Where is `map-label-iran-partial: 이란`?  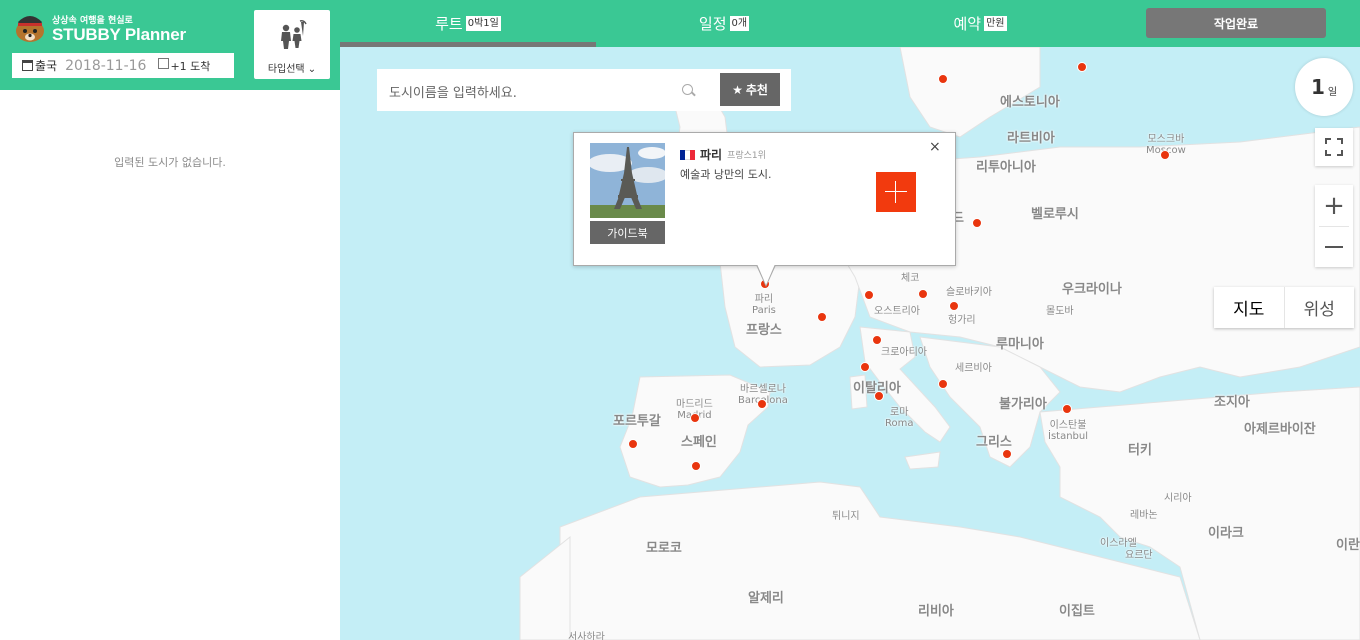
map-label-iran-partial: 이란 is located at coordinates (1348, 545).